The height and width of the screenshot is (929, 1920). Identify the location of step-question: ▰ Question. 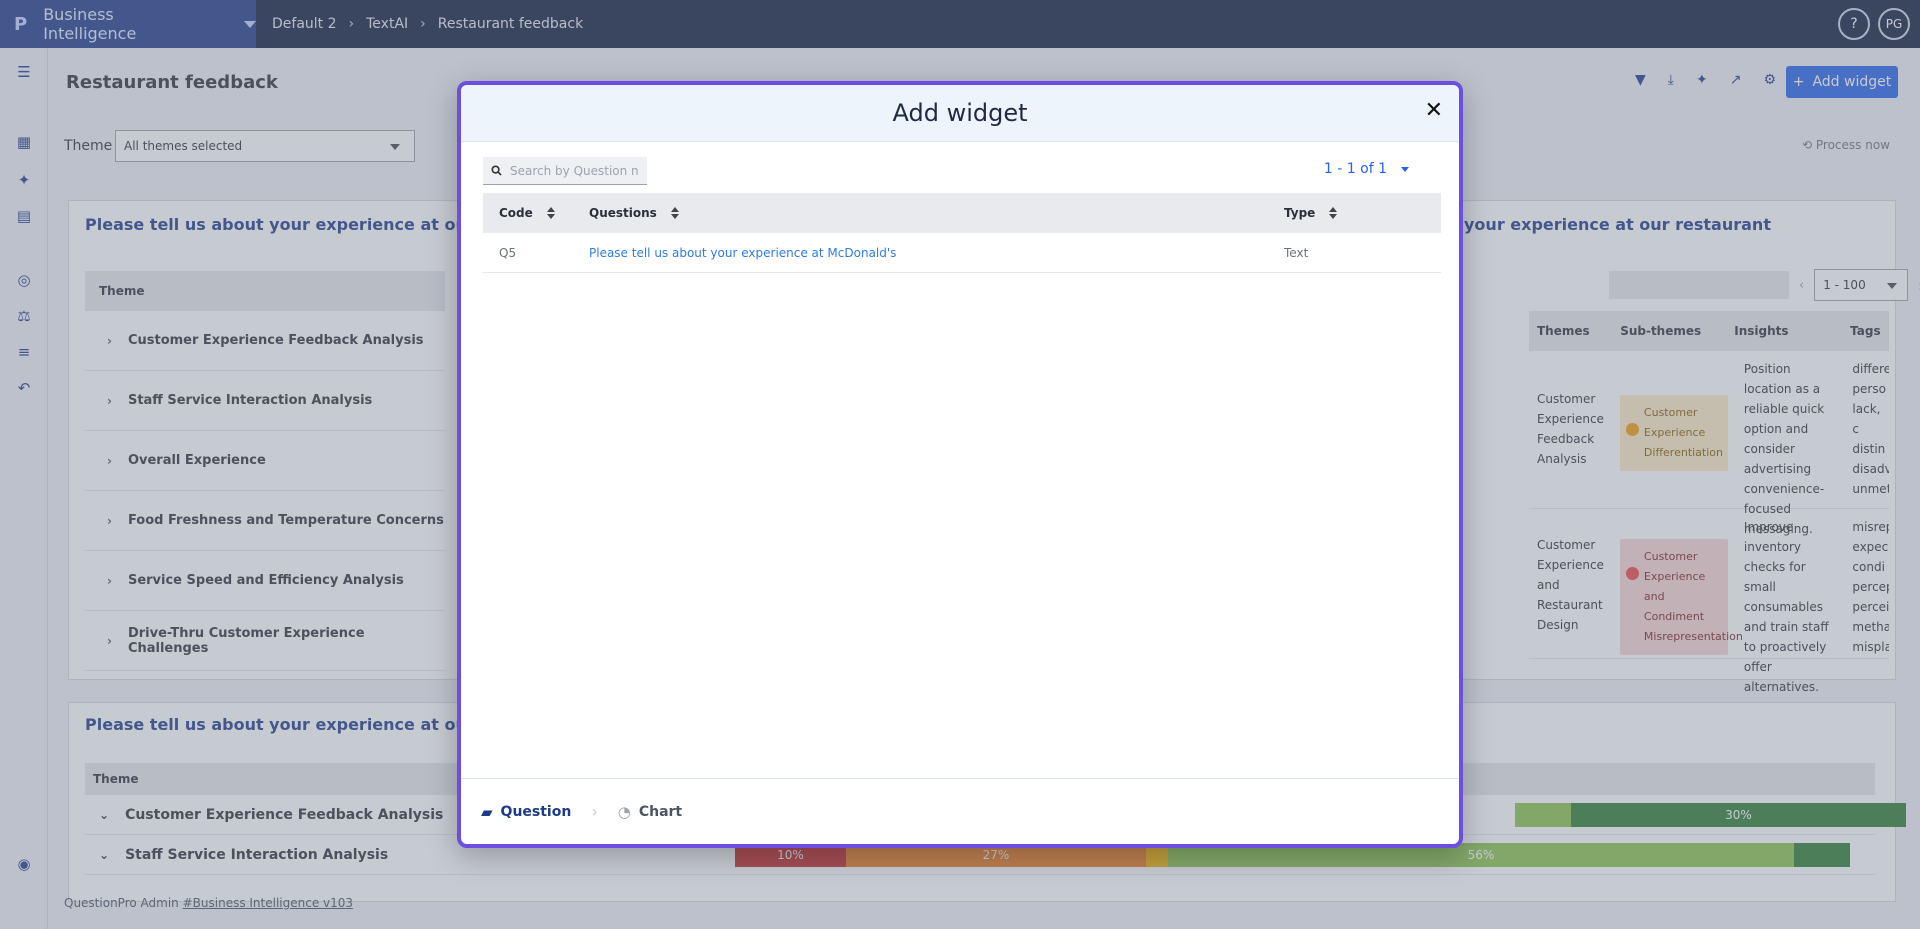
(526, 812).